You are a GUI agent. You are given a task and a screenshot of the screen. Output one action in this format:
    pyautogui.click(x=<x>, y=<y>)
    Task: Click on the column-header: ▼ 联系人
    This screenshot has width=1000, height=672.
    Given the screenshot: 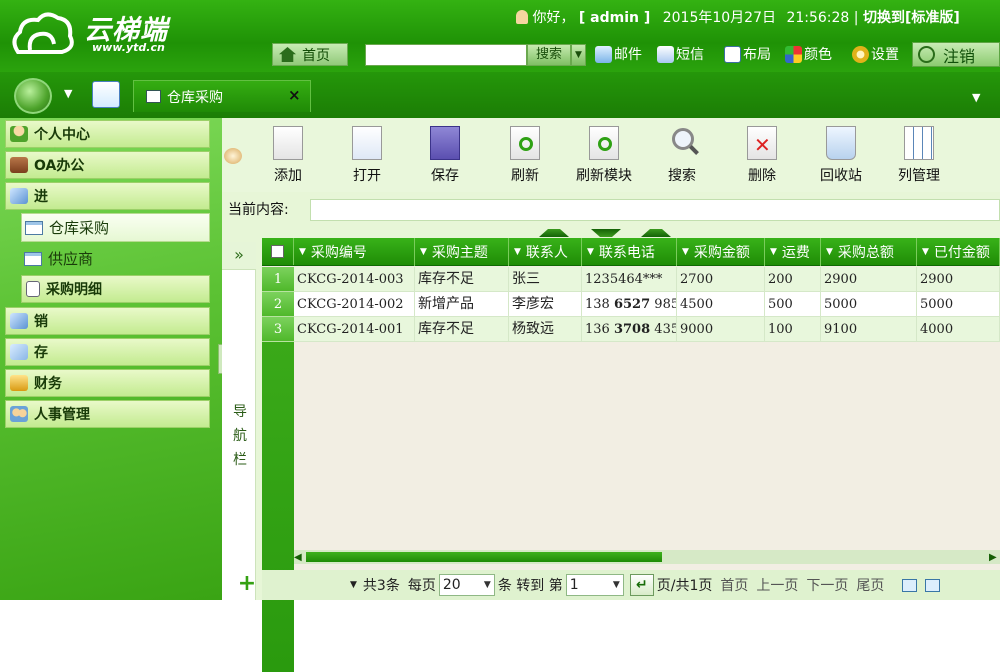 What is the action you would take?
    pyautogui.click(x=545, y=252)
    